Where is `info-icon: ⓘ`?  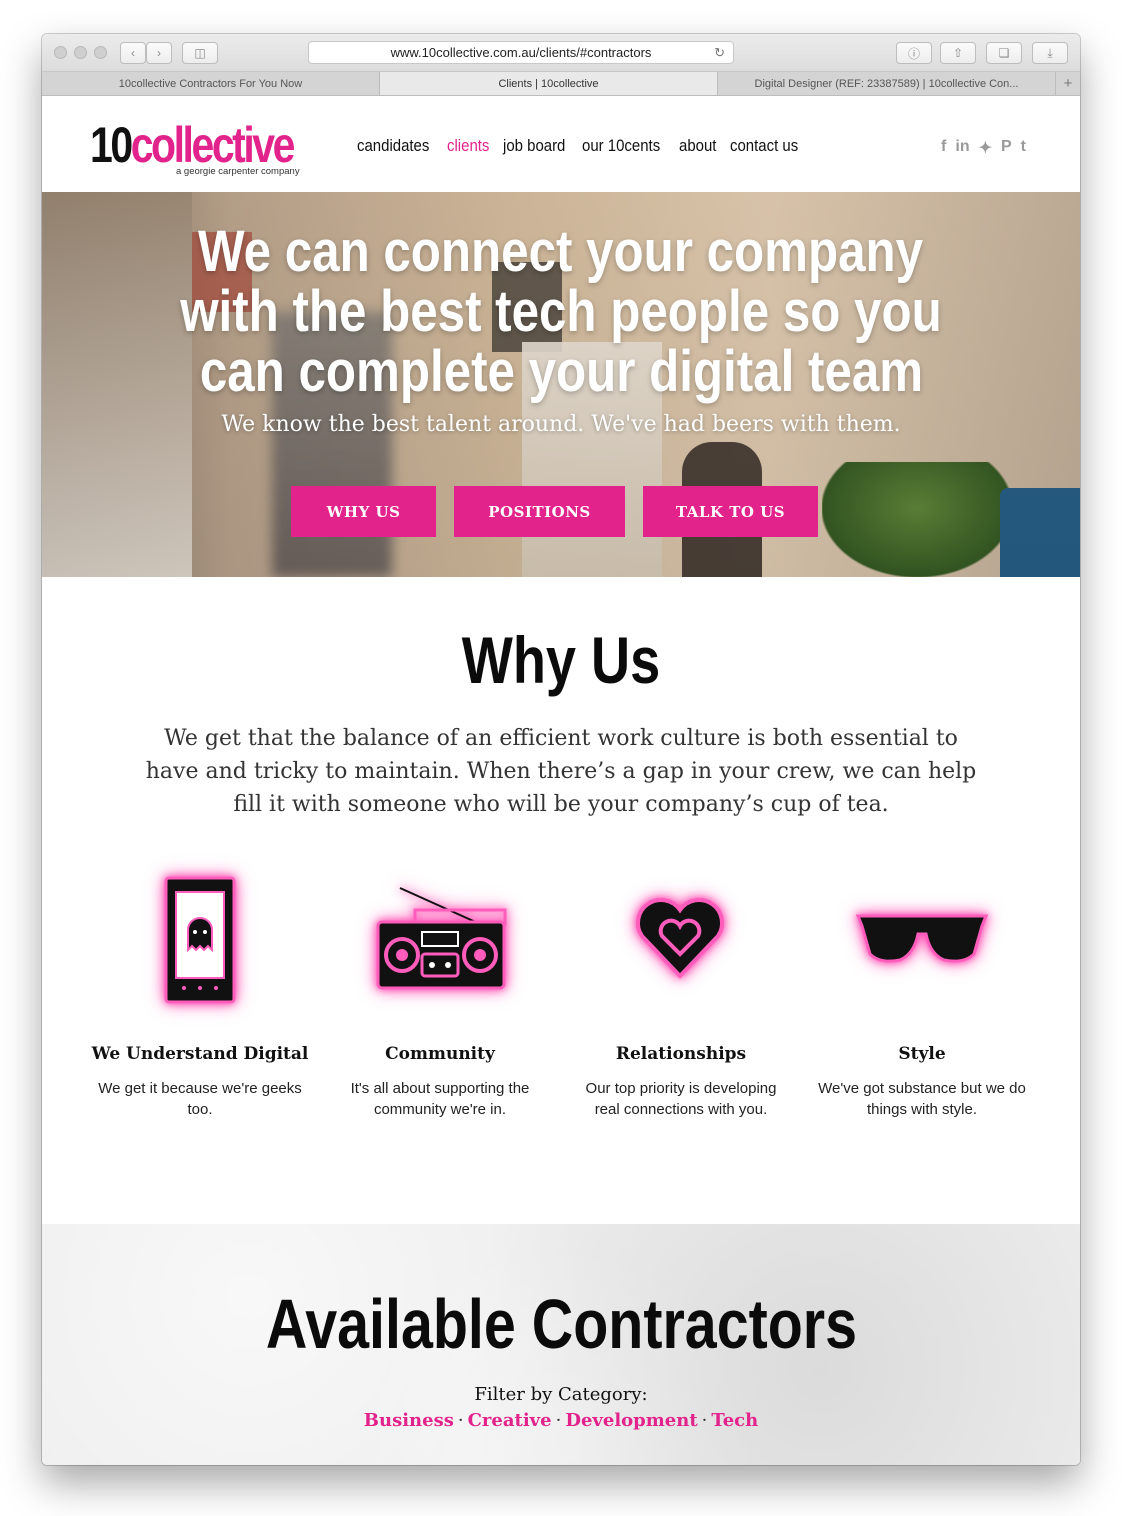 info-icon: ⓘ is located at coordinates (913, 53).